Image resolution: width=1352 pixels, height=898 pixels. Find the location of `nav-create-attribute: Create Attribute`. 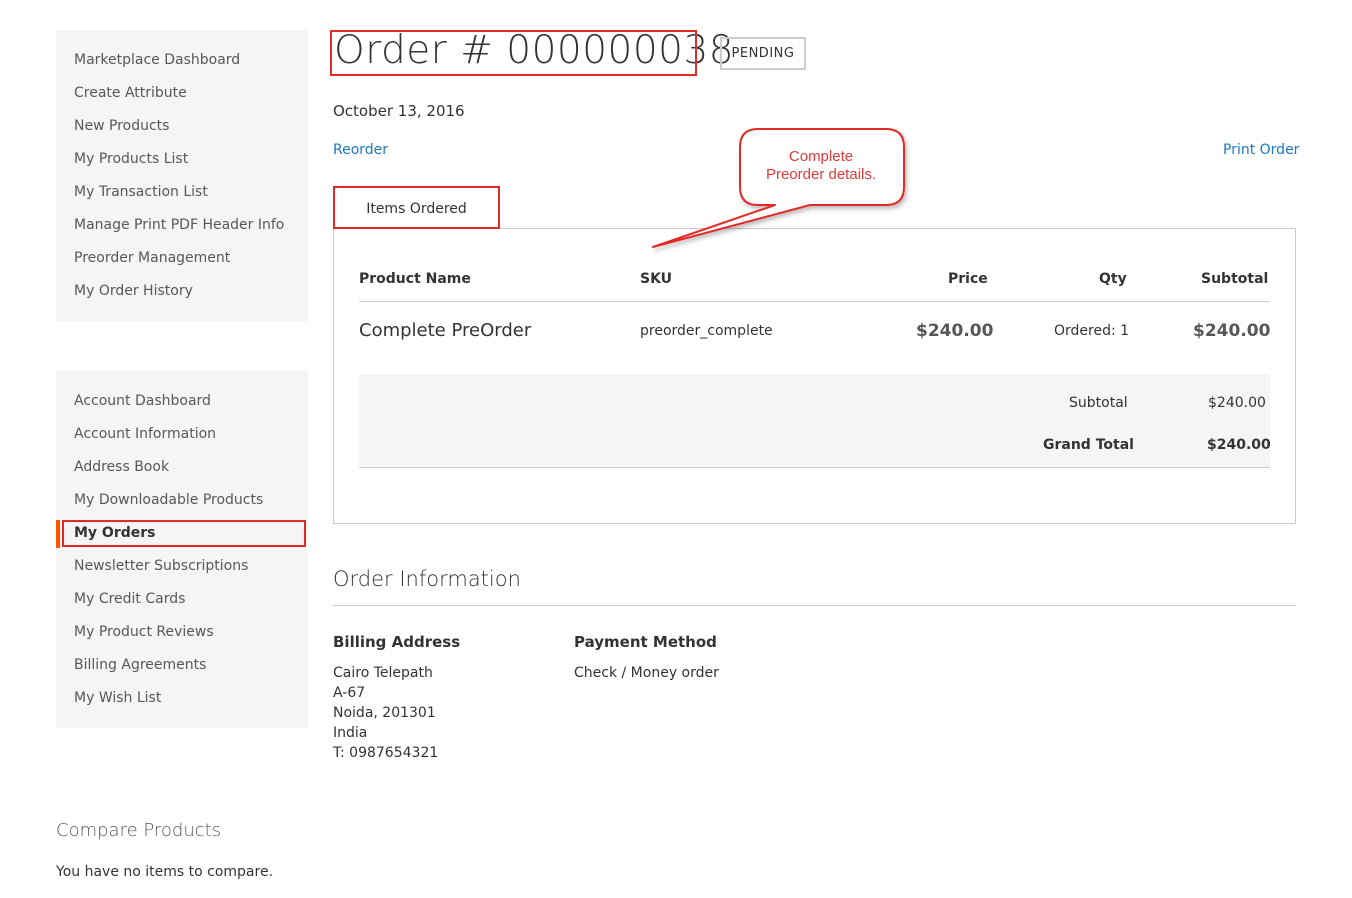

nav-create-attribute: Create Attribute is located at coordinates (130, 93).